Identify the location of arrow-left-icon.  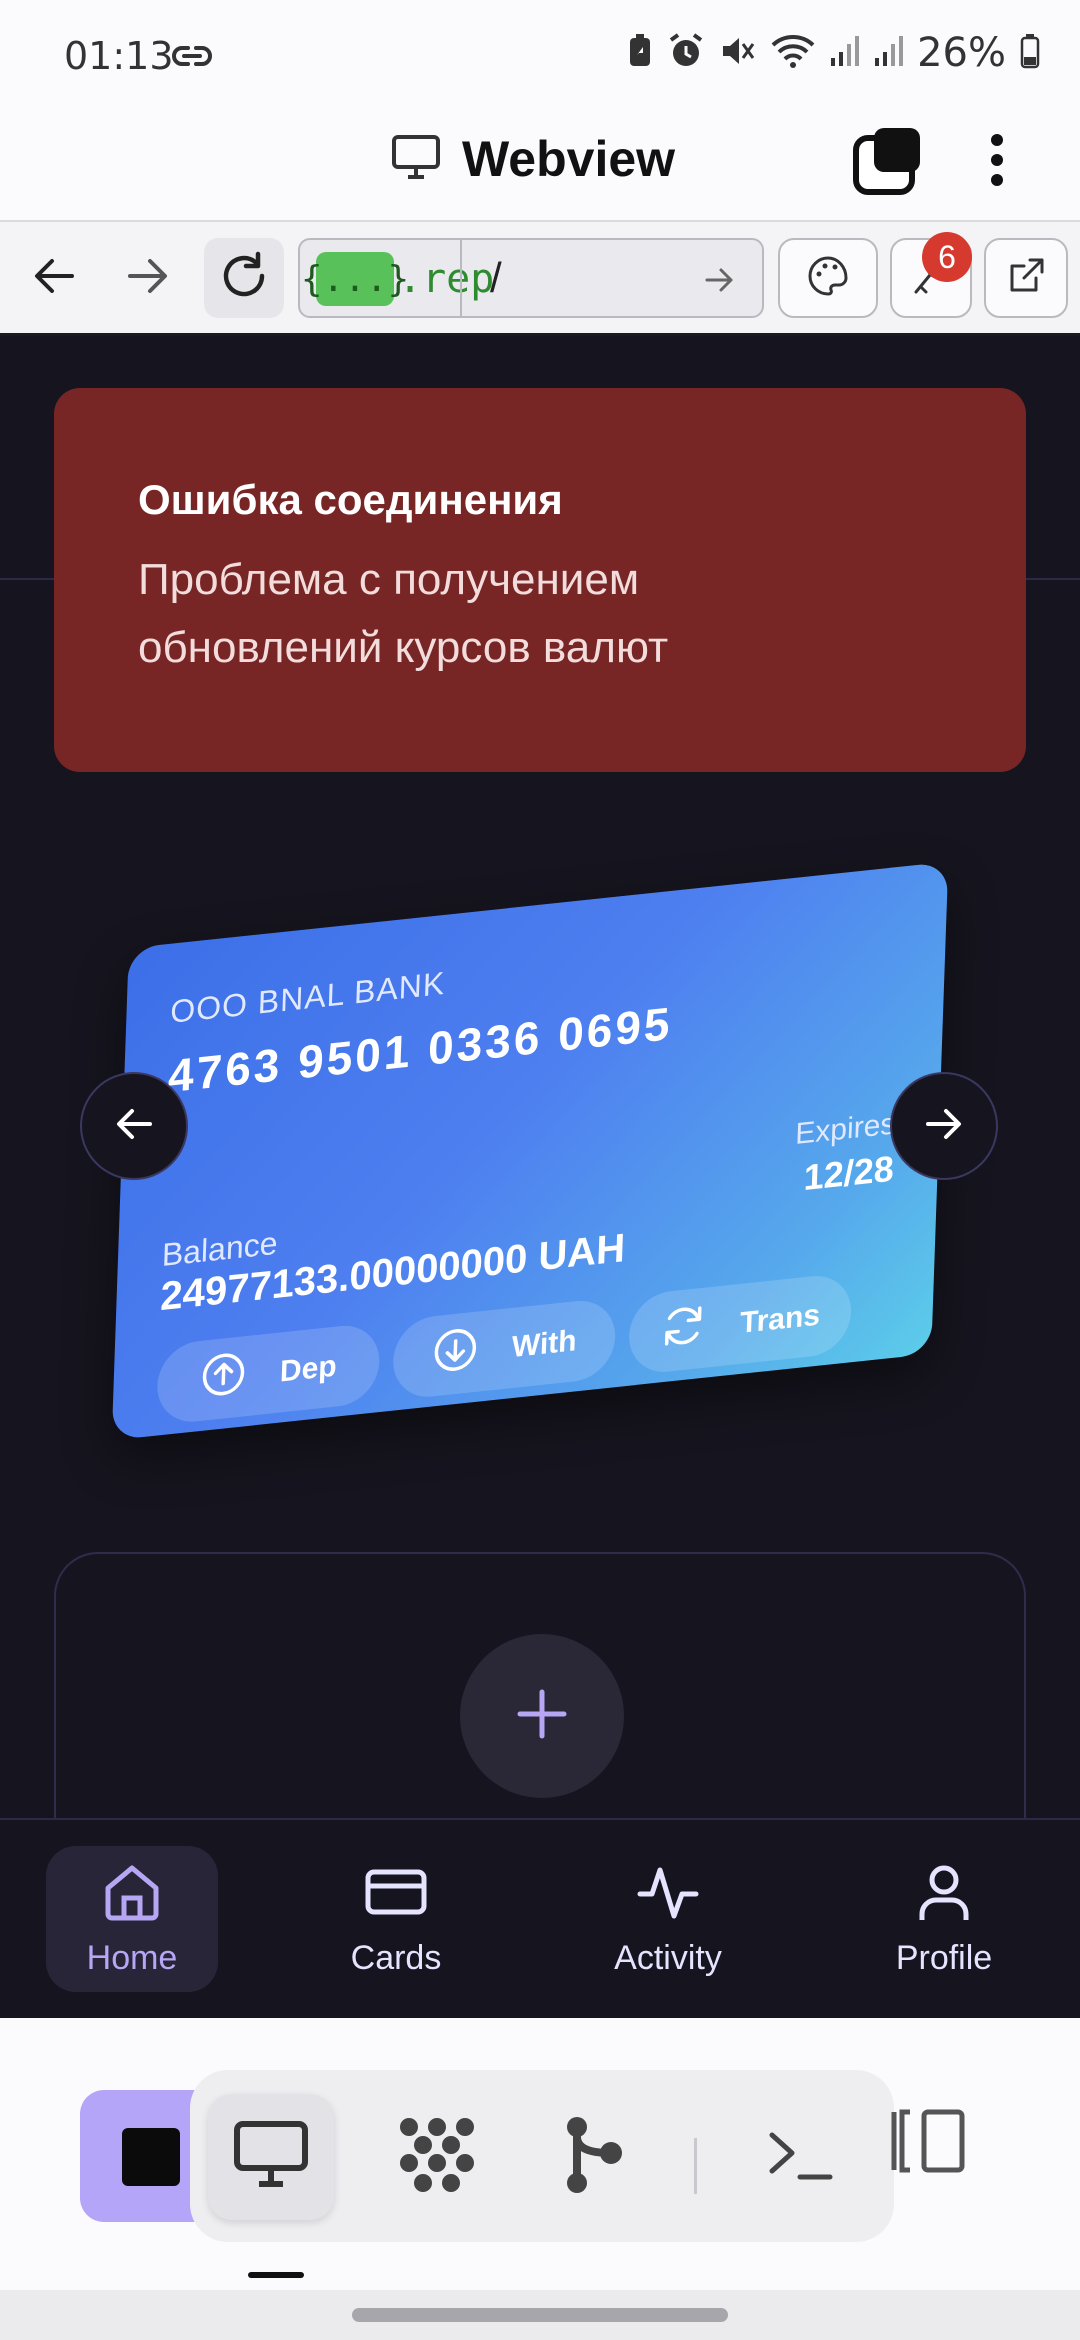
(134, 1126).